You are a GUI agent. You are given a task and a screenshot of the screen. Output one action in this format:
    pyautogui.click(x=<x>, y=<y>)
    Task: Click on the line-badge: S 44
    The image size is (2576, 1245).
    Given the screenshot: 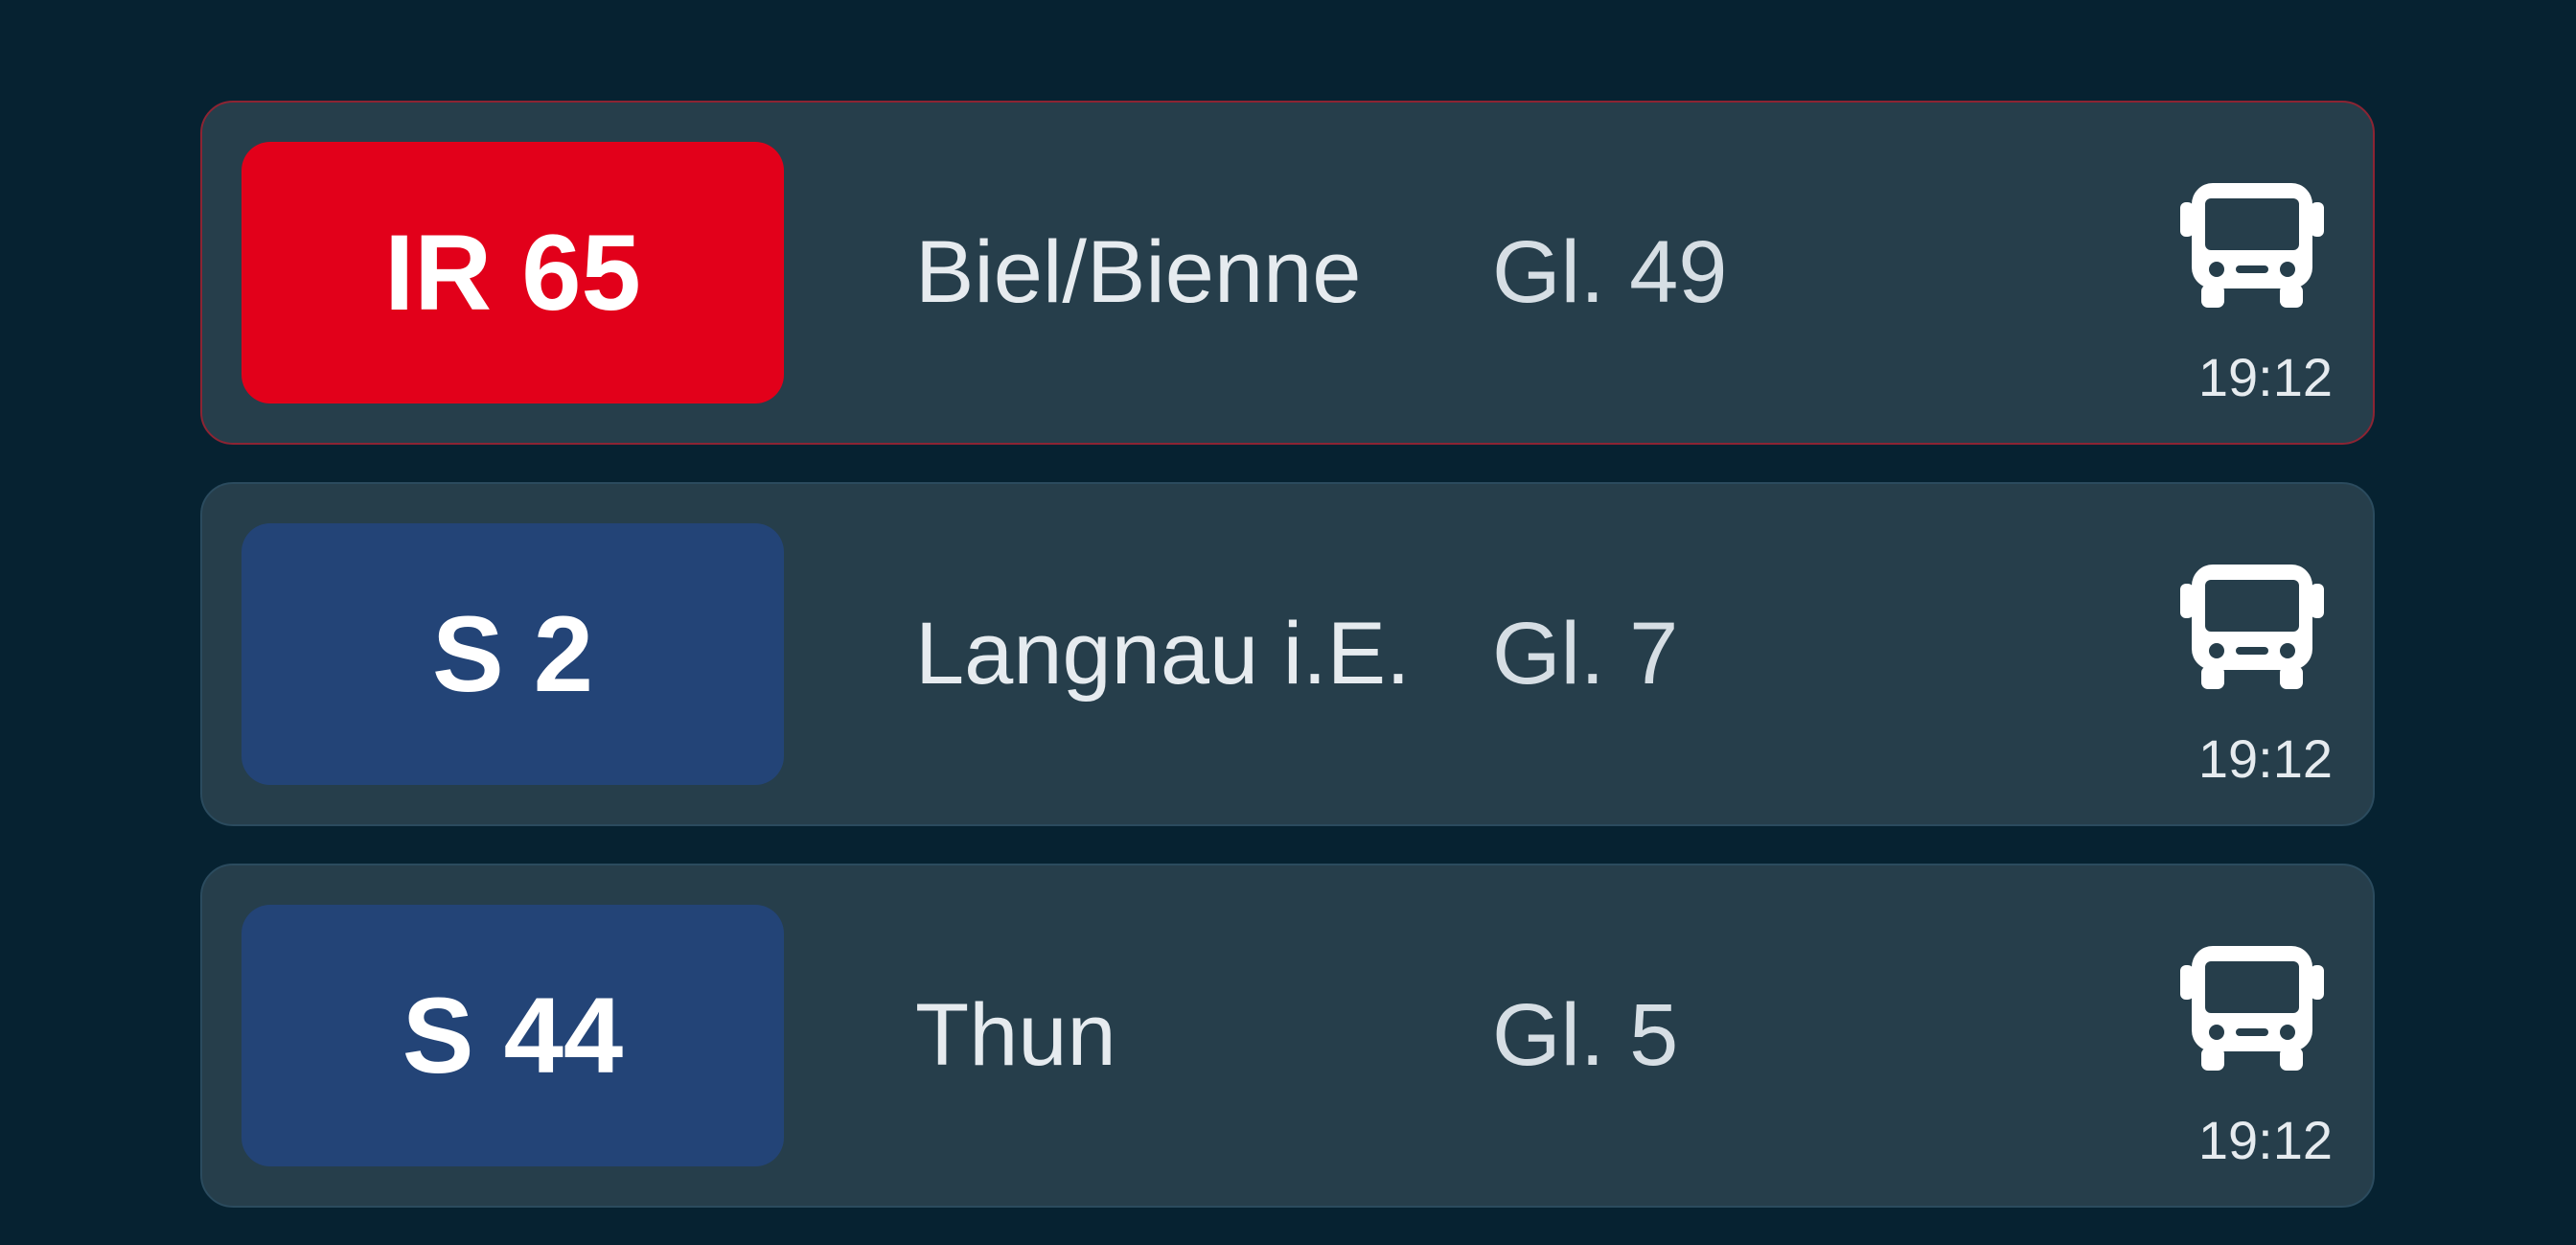 What is the action you would take?
    pyautogui.click(x=513, y=1035)
    